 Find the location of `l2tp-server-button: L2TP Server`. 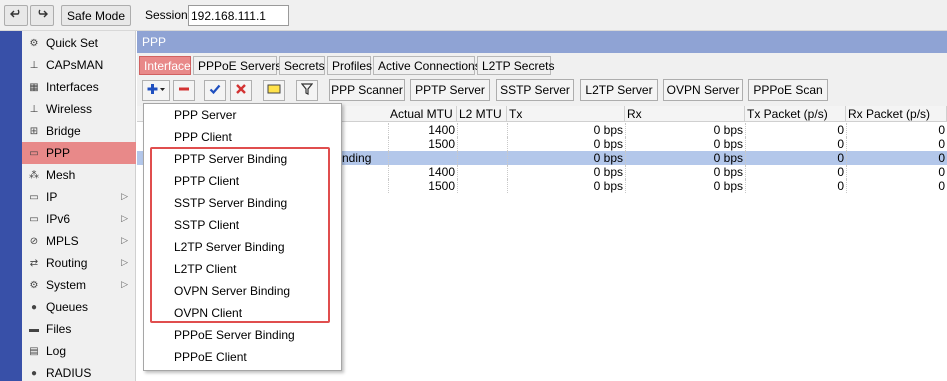

l2tp-server-button: L2TP Server is located at coordinates (619, 90).